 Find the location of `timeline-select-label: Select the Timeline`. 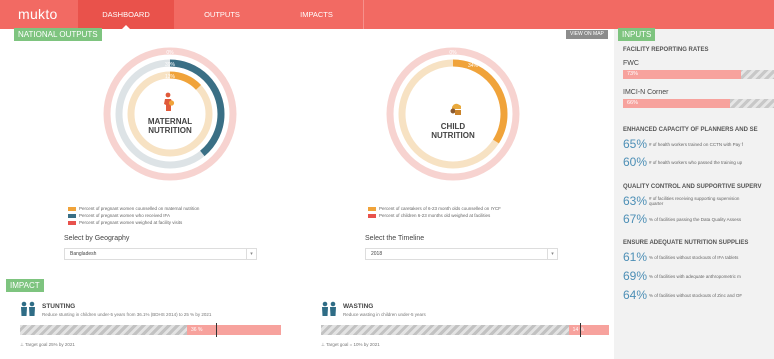

timeline-select-label: Select the Timeline is located at coordinates (395, 238).